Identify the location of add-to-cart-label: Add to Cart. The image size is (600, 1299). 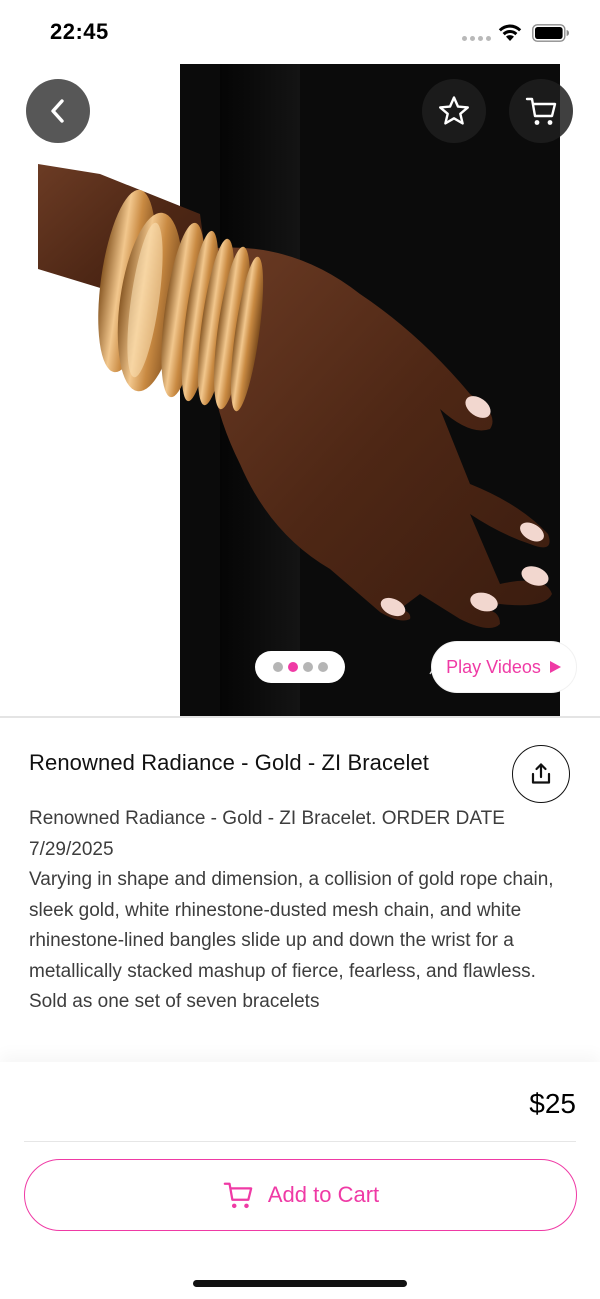
(323, 1194).